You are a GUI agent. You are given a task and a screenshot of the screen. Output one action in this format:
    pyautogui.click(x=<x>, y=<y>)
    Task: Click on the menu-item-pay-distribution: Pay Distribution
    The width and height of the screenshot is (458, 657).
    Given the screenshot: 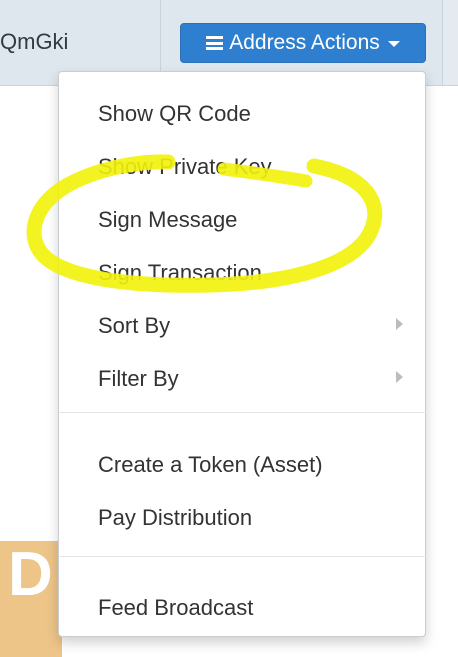 What is the action you would take?
    pyautogui.click(x=242, y=515)
    